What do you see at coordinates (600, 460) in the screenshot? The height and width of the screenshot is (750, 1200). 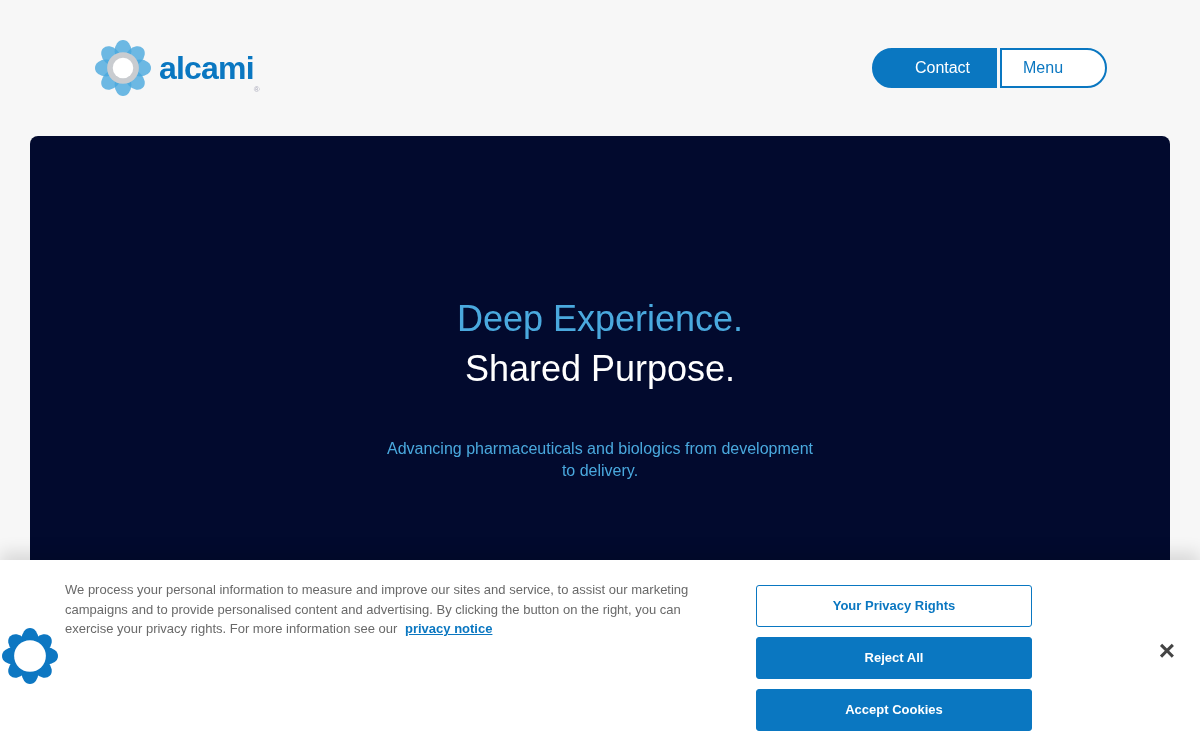 I see `hero-description: Advancing pharmaceuticals and biologics from development to delivery.` at bounding box center [600, 460].